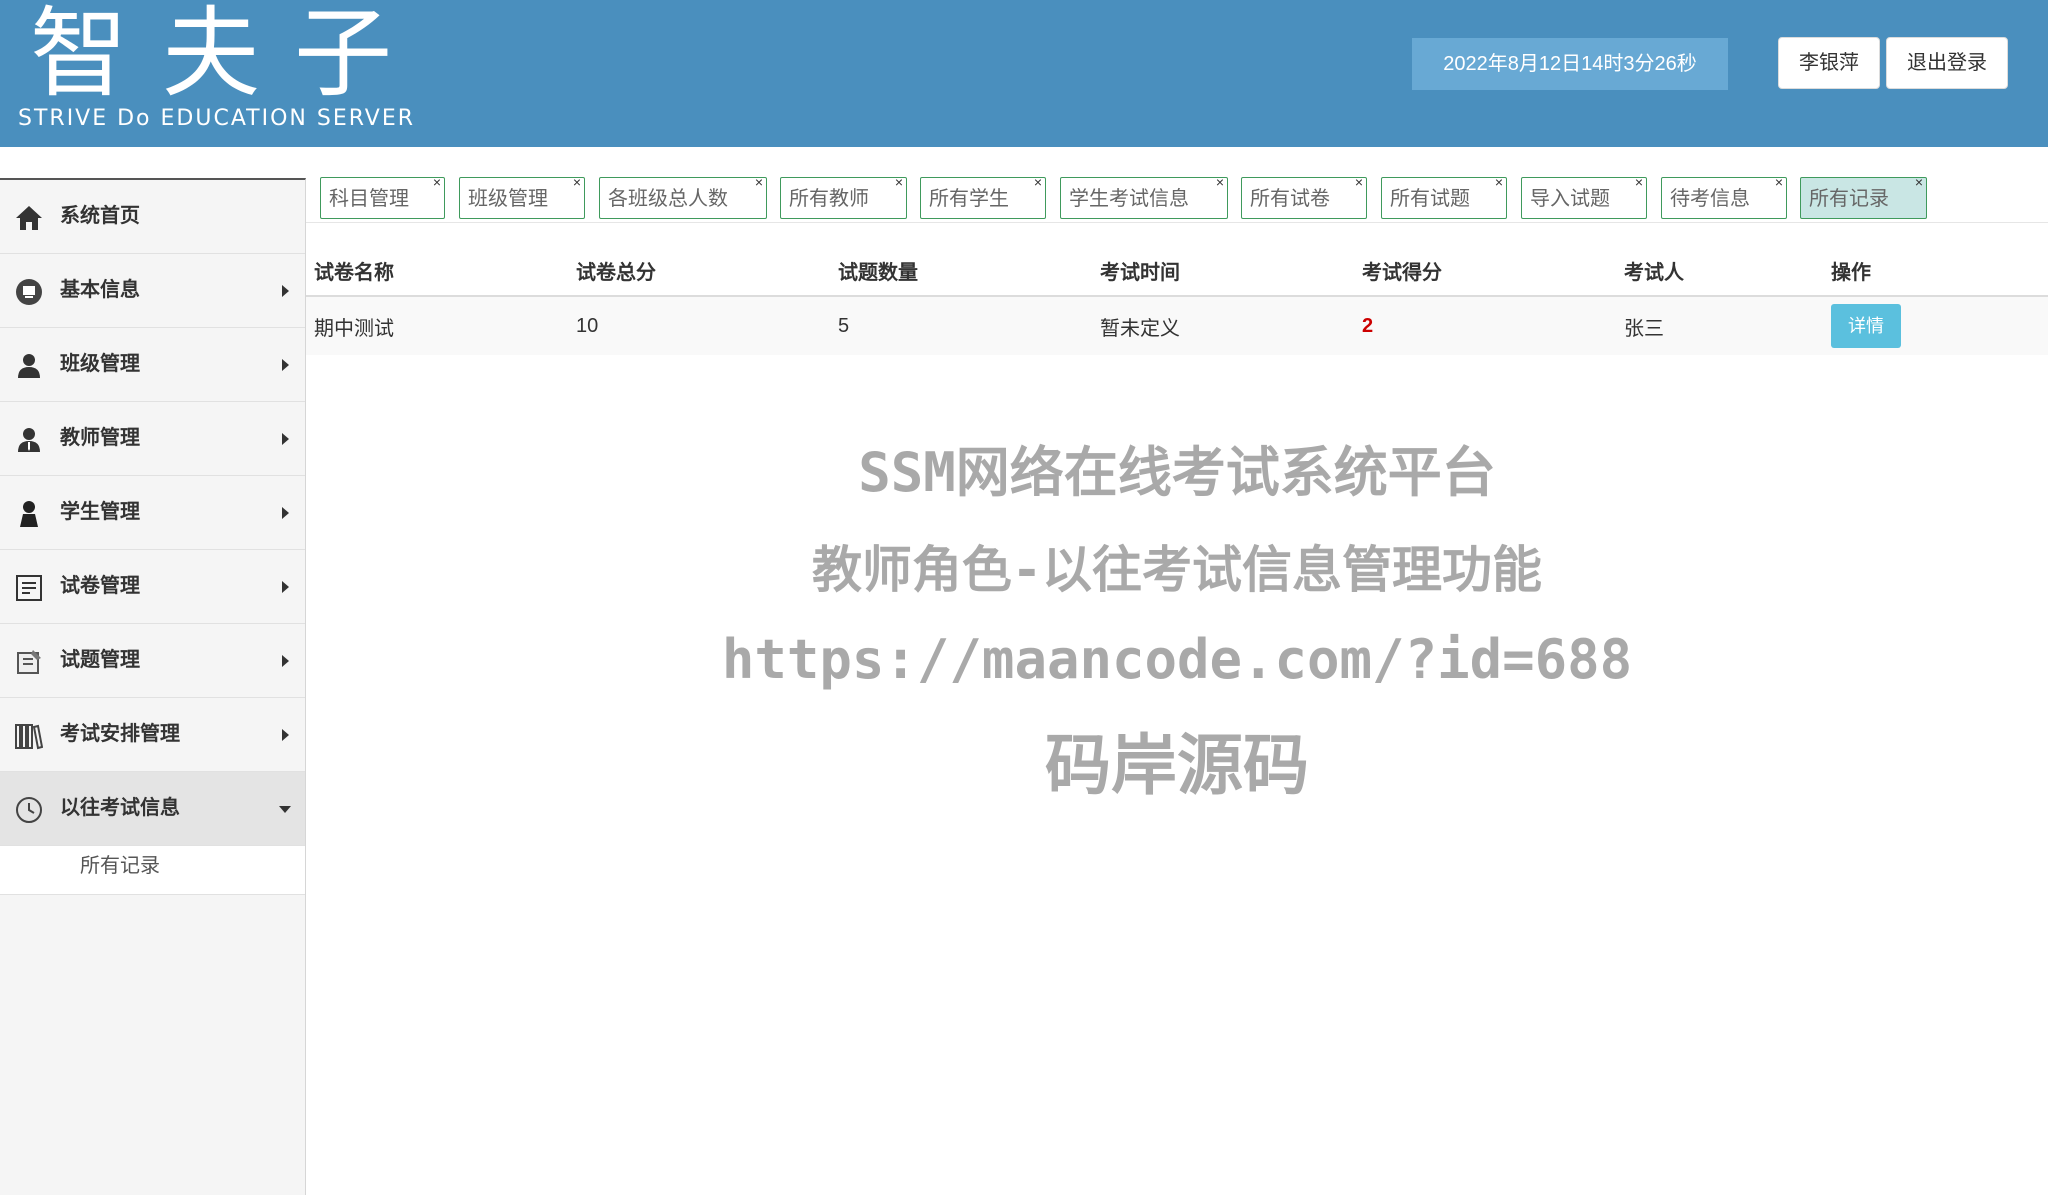 The image size is (2048, 1195). What do you see at coordinates (699, 325) in the screenshot?
I see `cell-total-score: 10` at bounding box center [699, 325].